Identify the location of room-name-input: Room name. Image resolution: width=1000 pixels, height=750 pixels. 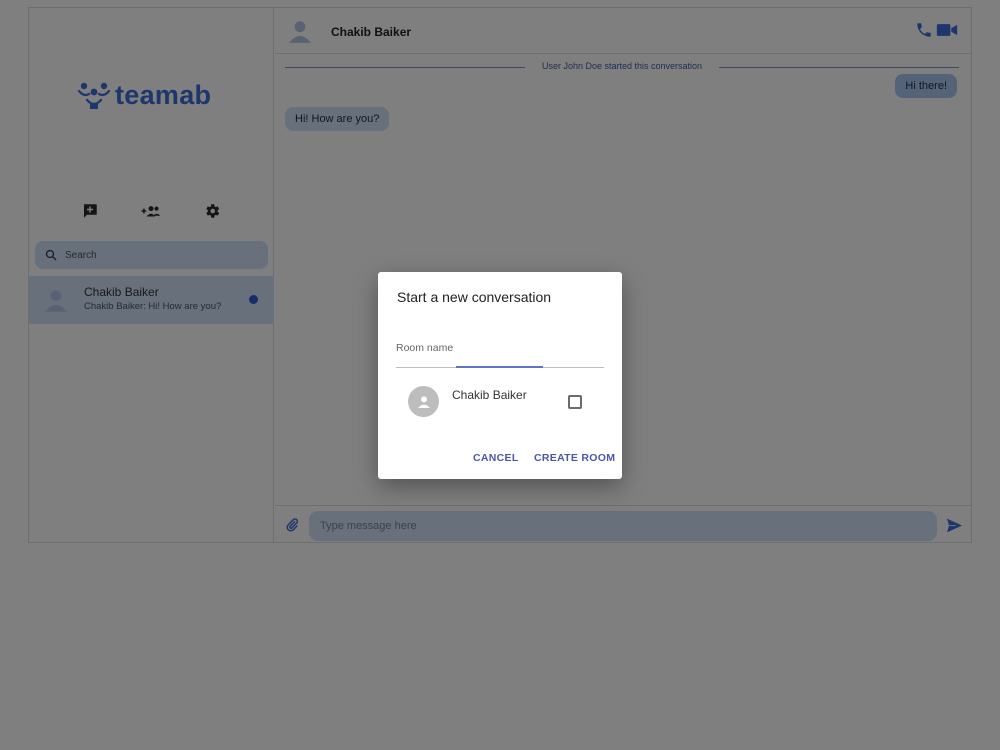
(424, 348).